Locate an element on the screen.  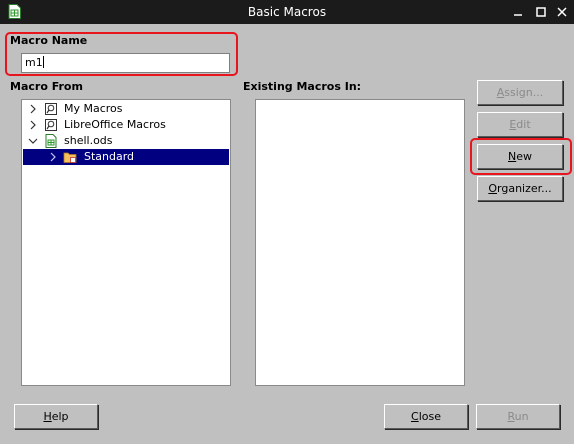
edit-button: Edit is located at coordinates (520, 124).